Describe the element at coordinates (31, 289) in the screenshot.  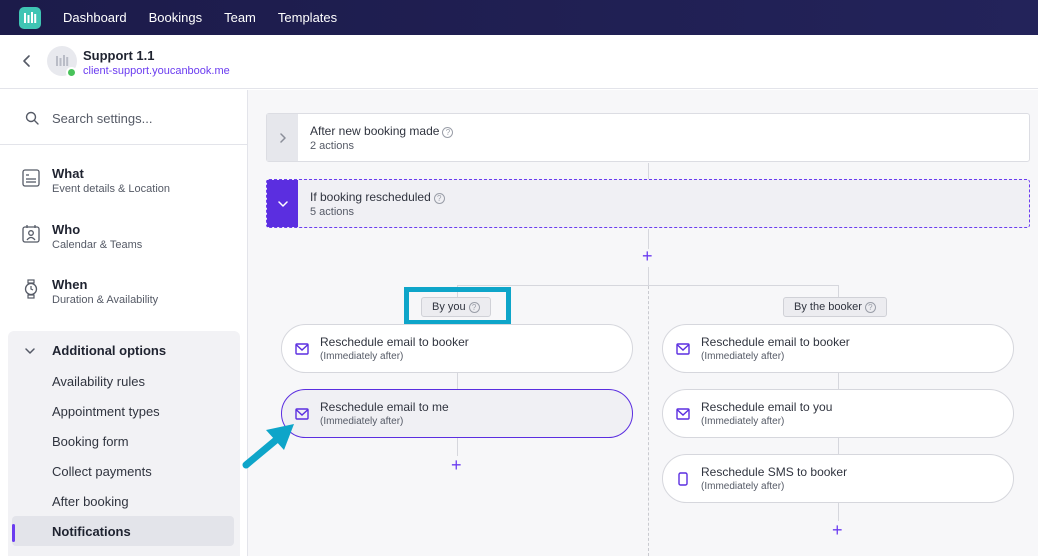
I see `watch-icon` at that location.